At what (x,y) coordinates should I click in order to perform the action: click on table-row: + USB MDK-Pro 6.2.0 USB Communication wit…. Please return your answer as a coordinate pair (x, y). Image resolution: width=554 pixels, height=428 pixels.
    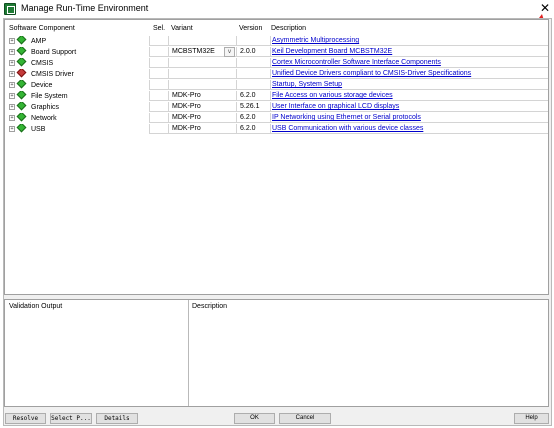
    Looking at the image, I should click on (276, 129).